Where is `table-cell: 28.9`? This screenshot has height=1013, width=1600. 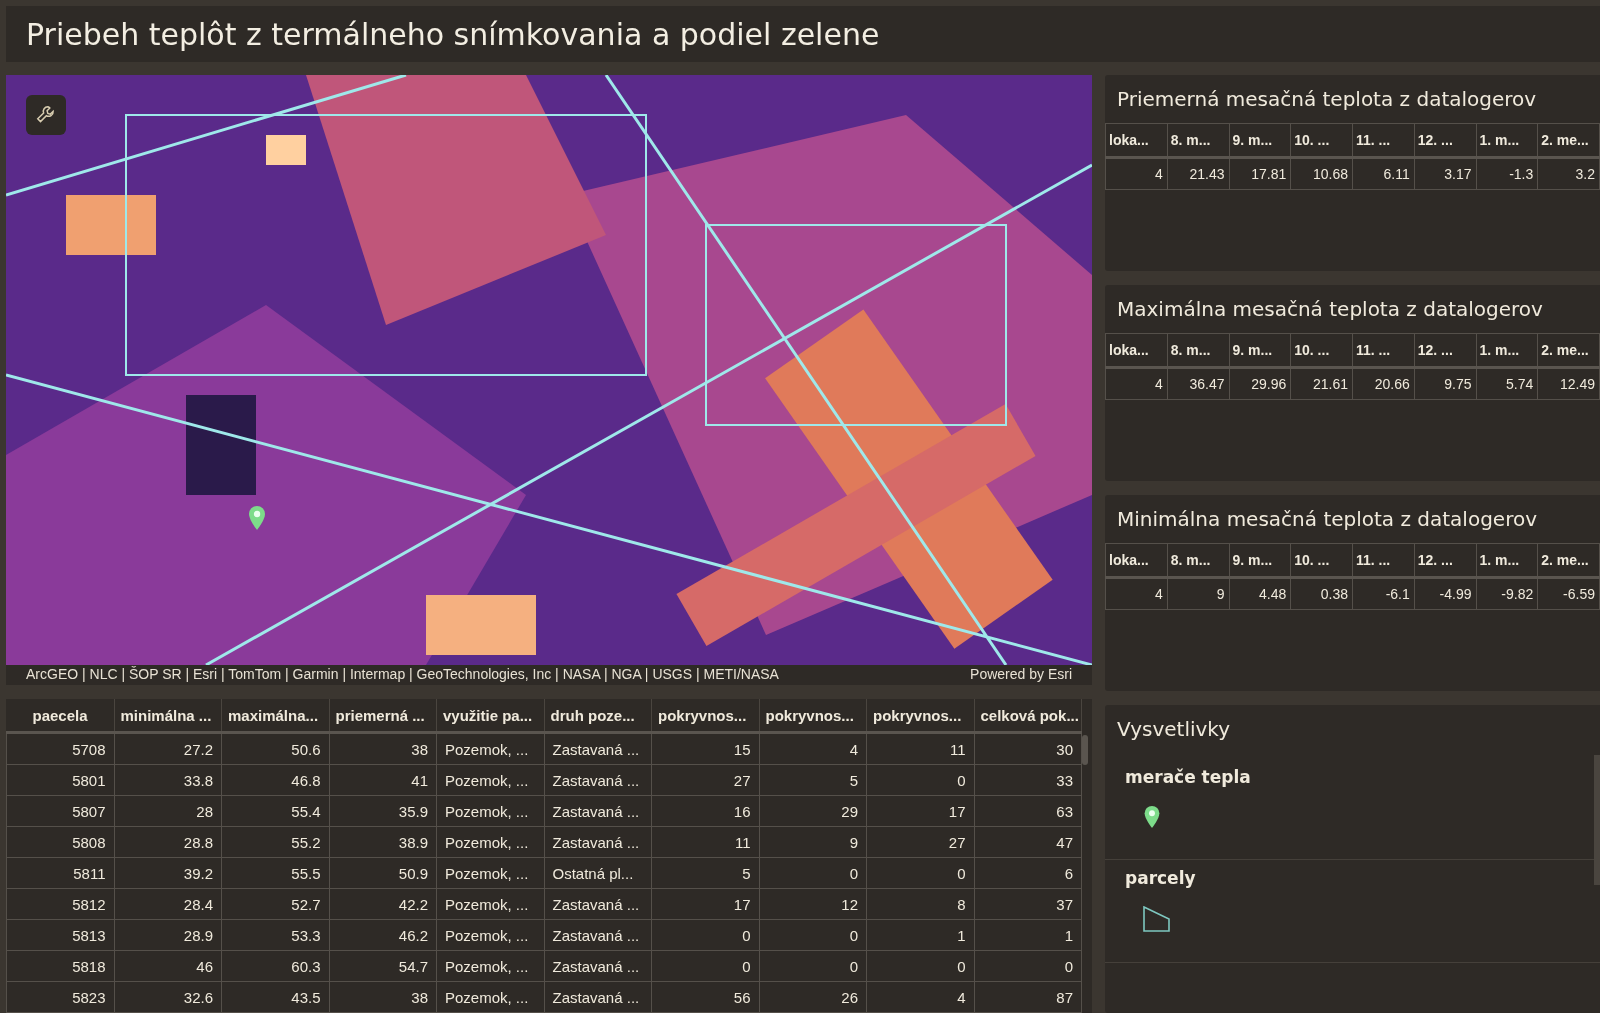 table-cell: 28.9 is located at coordinates (168, 935).